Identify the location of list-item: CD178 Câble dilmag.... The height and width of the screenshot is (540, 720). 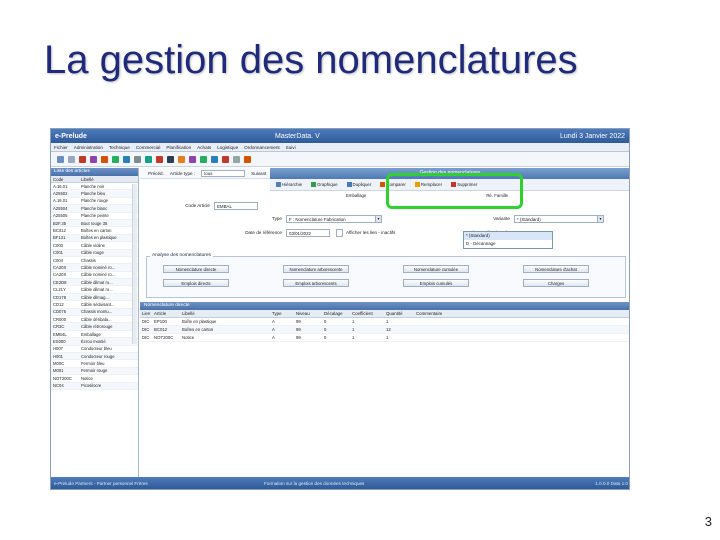
(94, 297).